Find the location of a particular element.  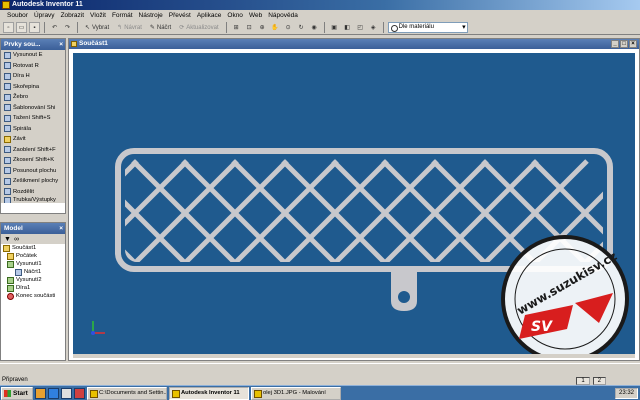

features-panel-header: Prvky sou... × is located at coordinates (33, 44).